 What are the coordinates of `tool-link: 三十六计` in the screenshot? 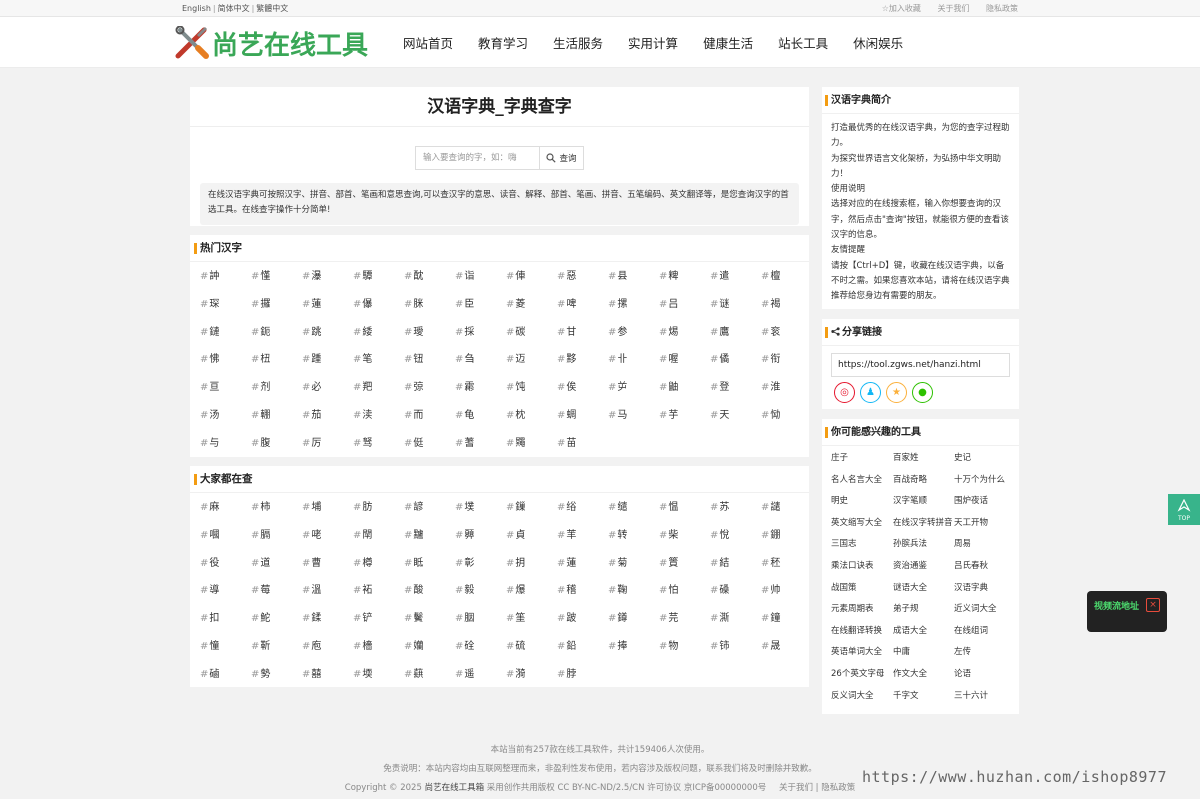 It's located at (986, 697).